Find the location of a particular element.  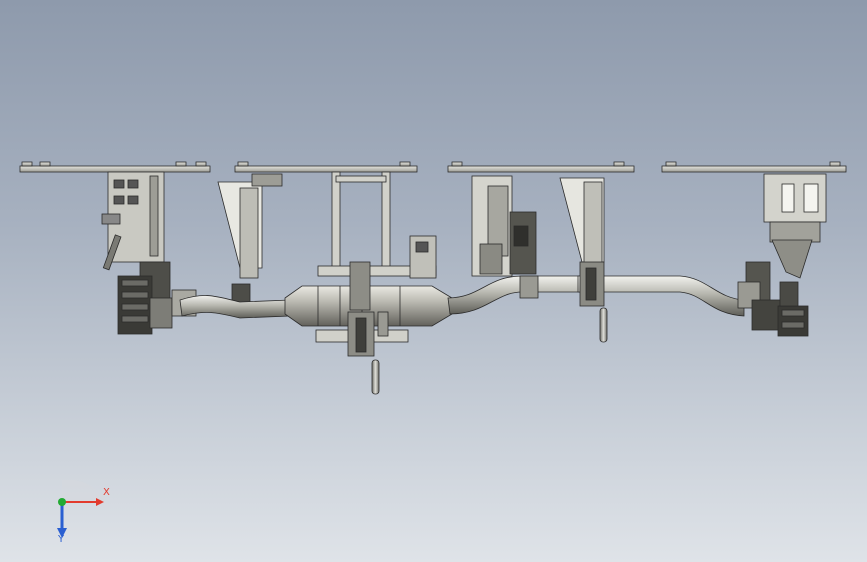

clamp-unit-center is located at coordinates (376, 283).